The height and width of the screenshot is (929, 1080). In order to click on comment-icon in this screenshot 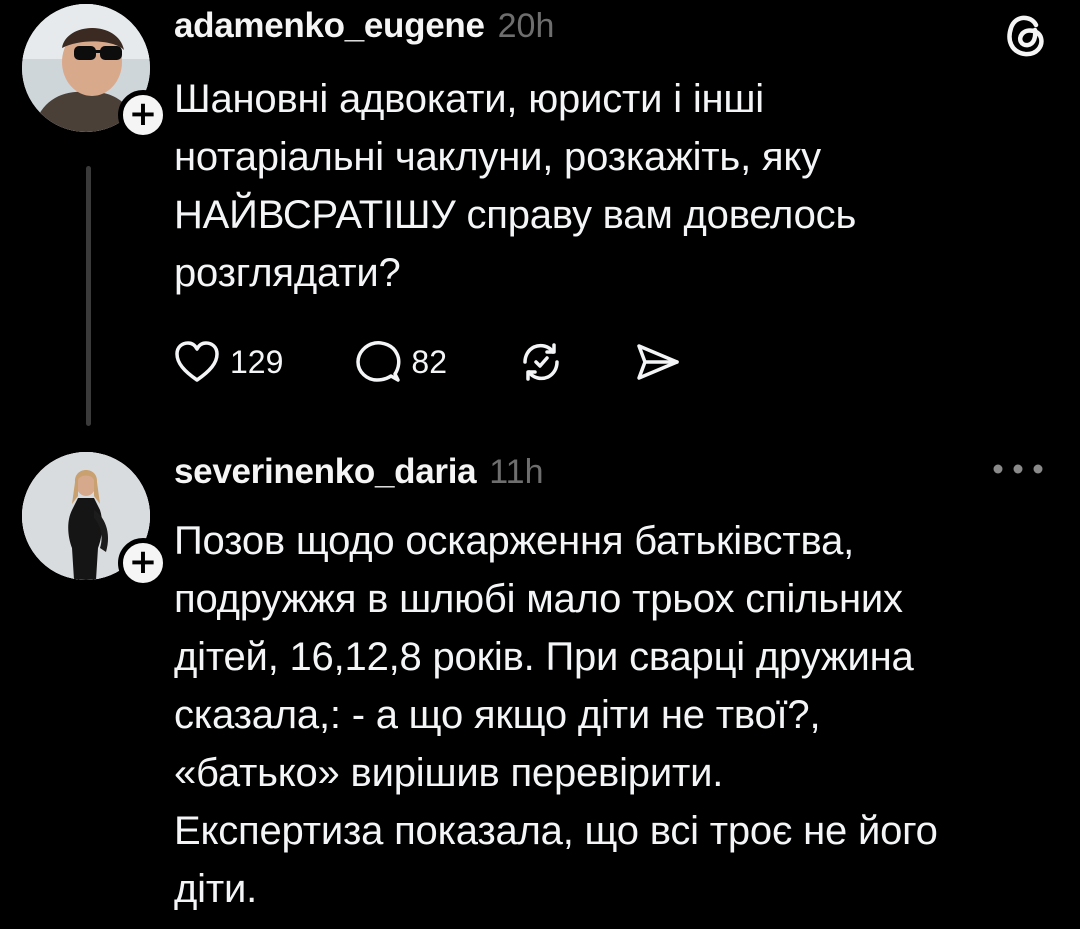, I will do `click(378, 361)`.